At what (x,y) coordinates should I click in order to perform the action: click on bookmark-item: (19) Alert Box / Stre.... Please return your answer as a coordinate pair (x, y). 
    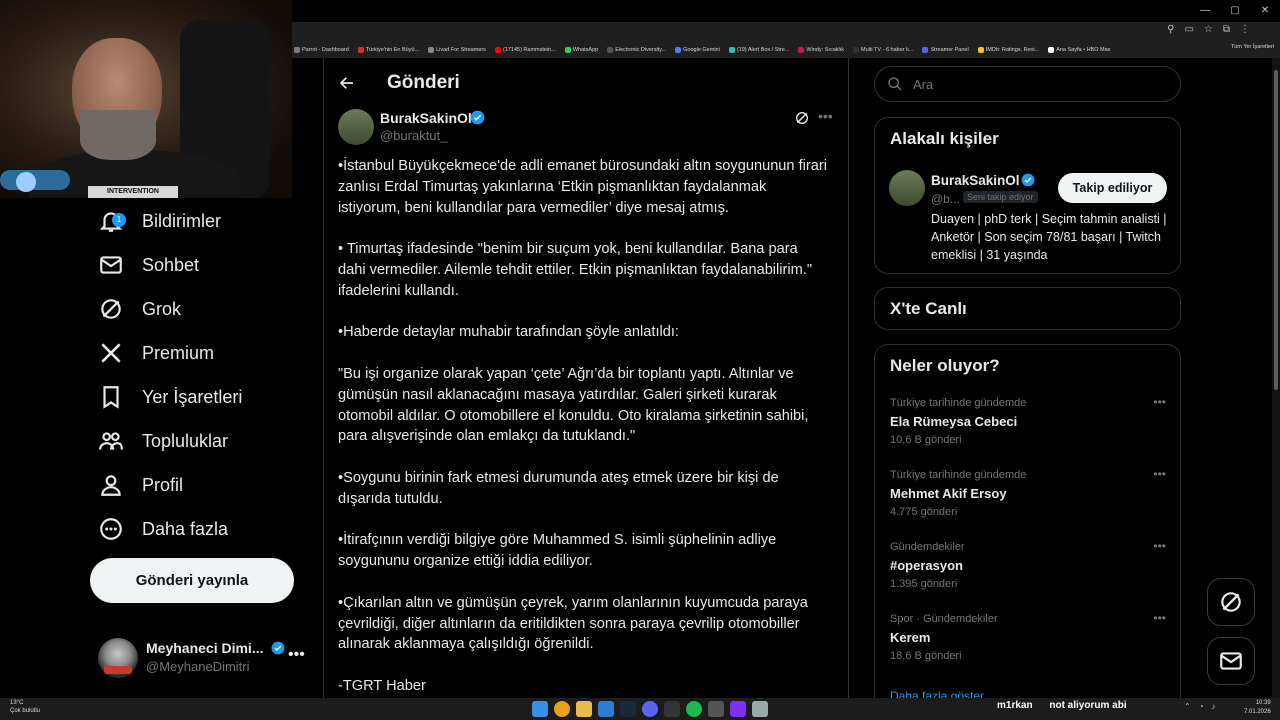
    Looking at the image, I should click on (758, 50).